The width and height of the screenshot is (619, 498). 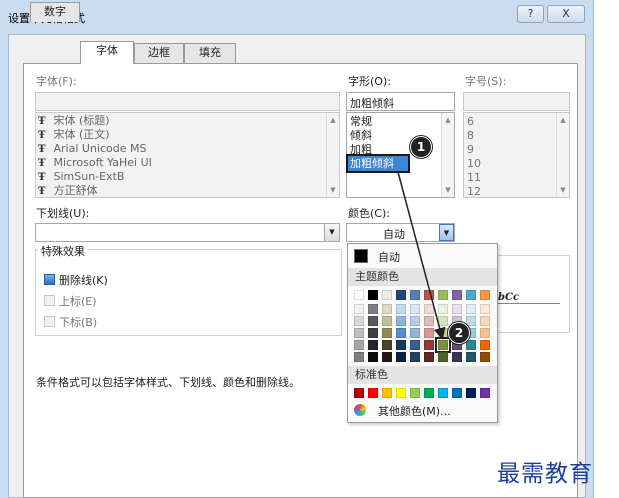 What do you see at coordinates (107, 52) in the screenshot?
I see `tab-font: 字体` at bounding box center [107, 52].